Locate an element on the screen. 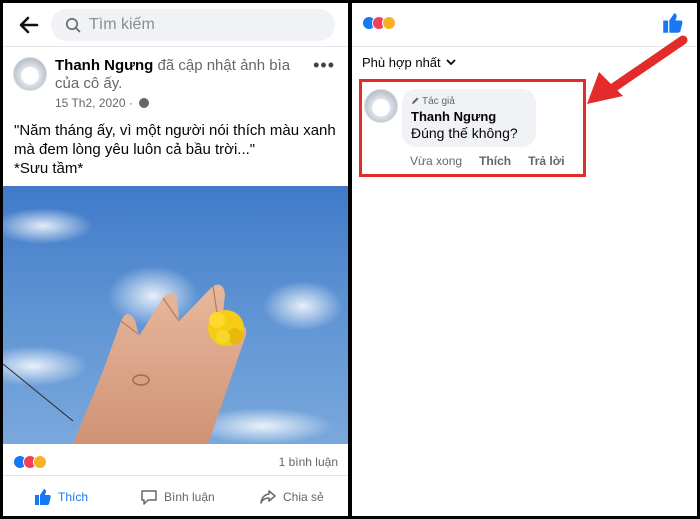  pencil-icon is located at coordinates (415, 100).